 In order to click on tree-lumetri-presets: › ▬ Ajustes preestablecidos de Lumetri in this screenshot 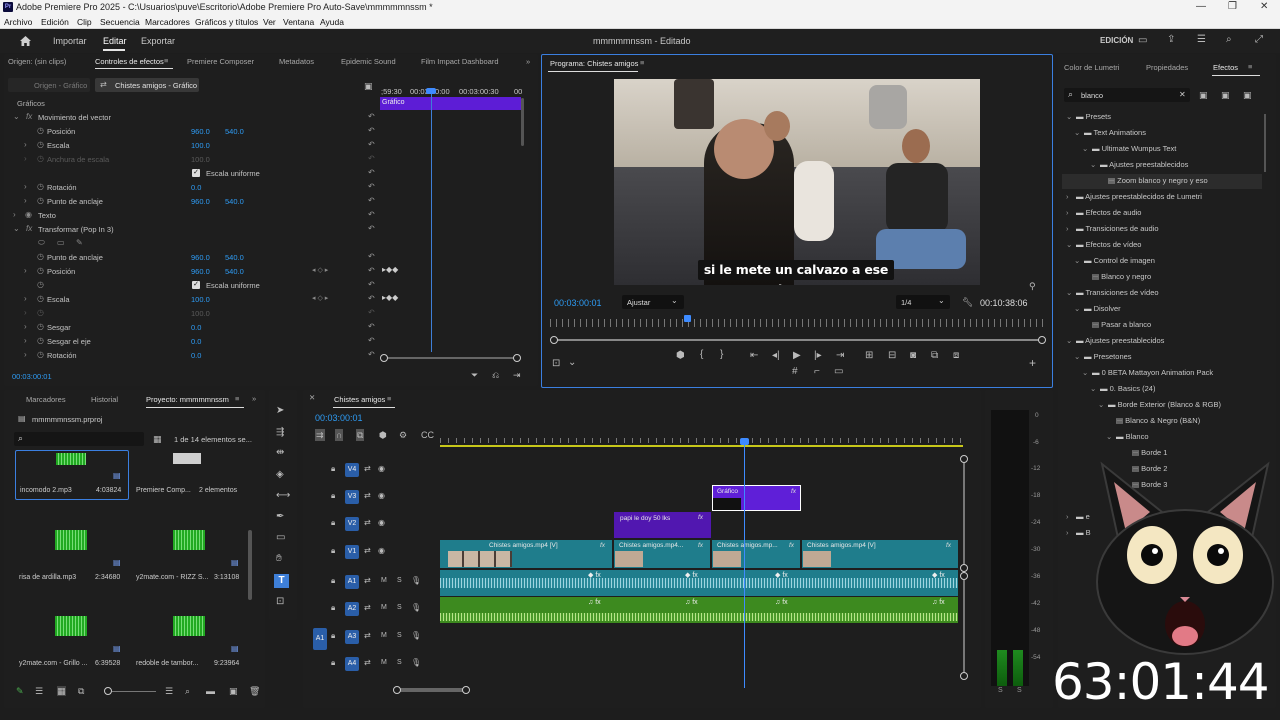, I will do `click(1134, 196)`.